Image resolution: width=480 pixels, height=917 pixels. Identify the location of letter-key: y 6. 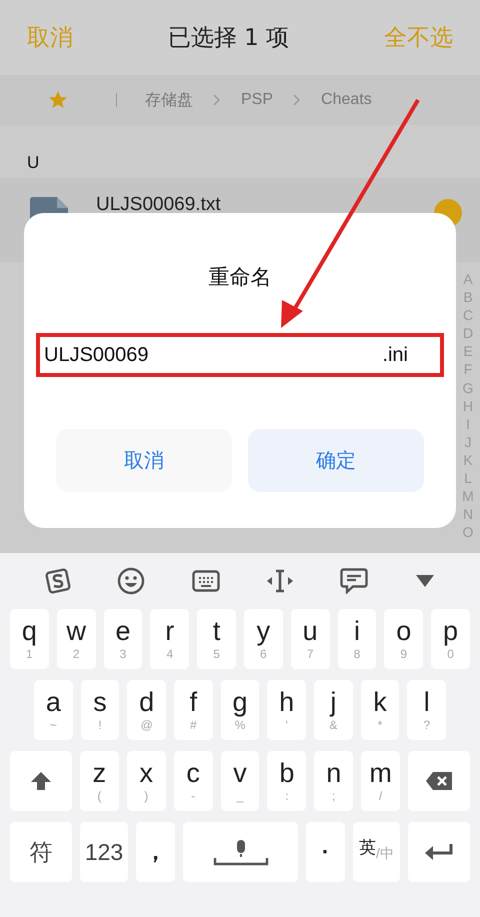
(263, 639).